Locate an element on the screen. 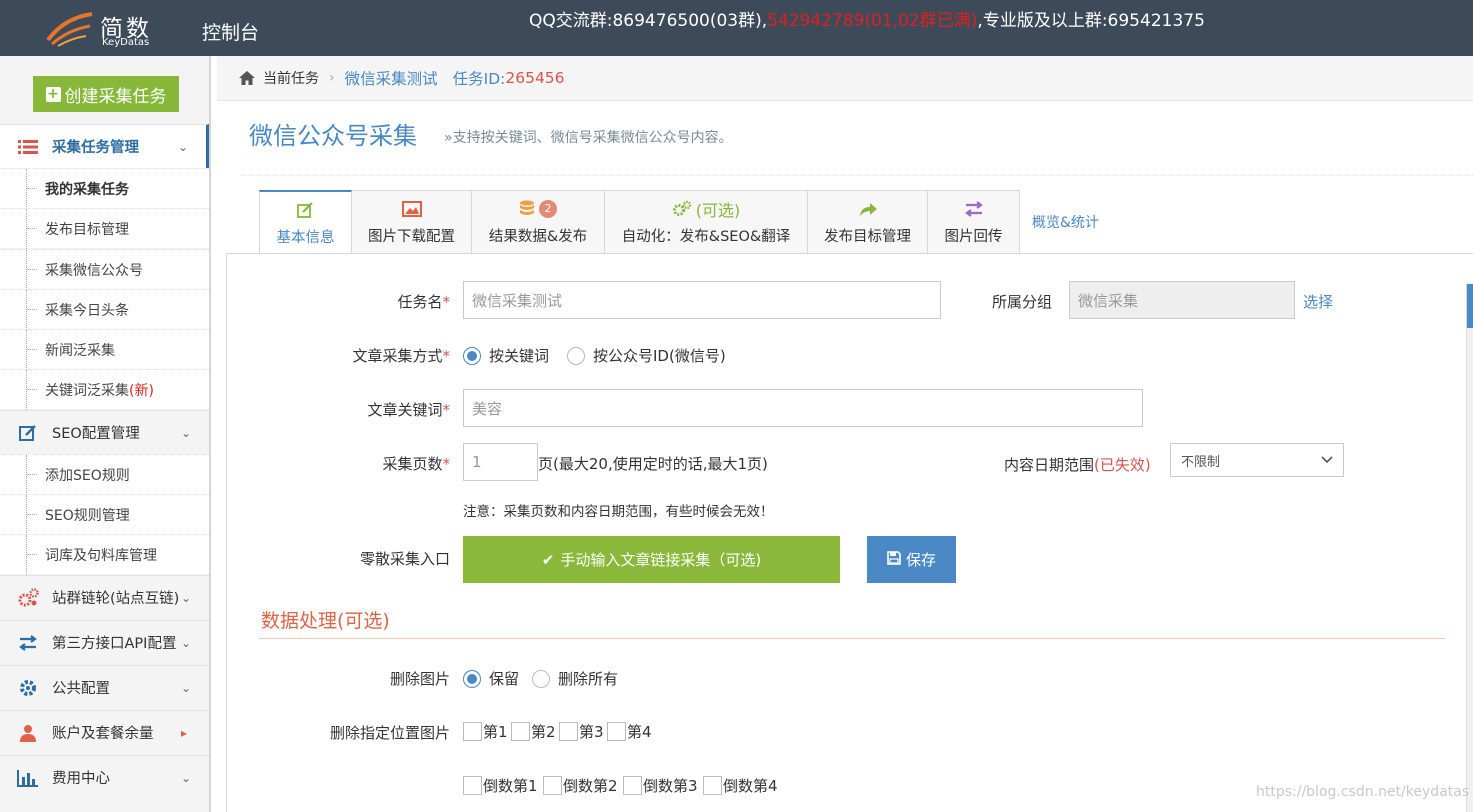  new-tag: (新) is located at coordinates (141, 390).